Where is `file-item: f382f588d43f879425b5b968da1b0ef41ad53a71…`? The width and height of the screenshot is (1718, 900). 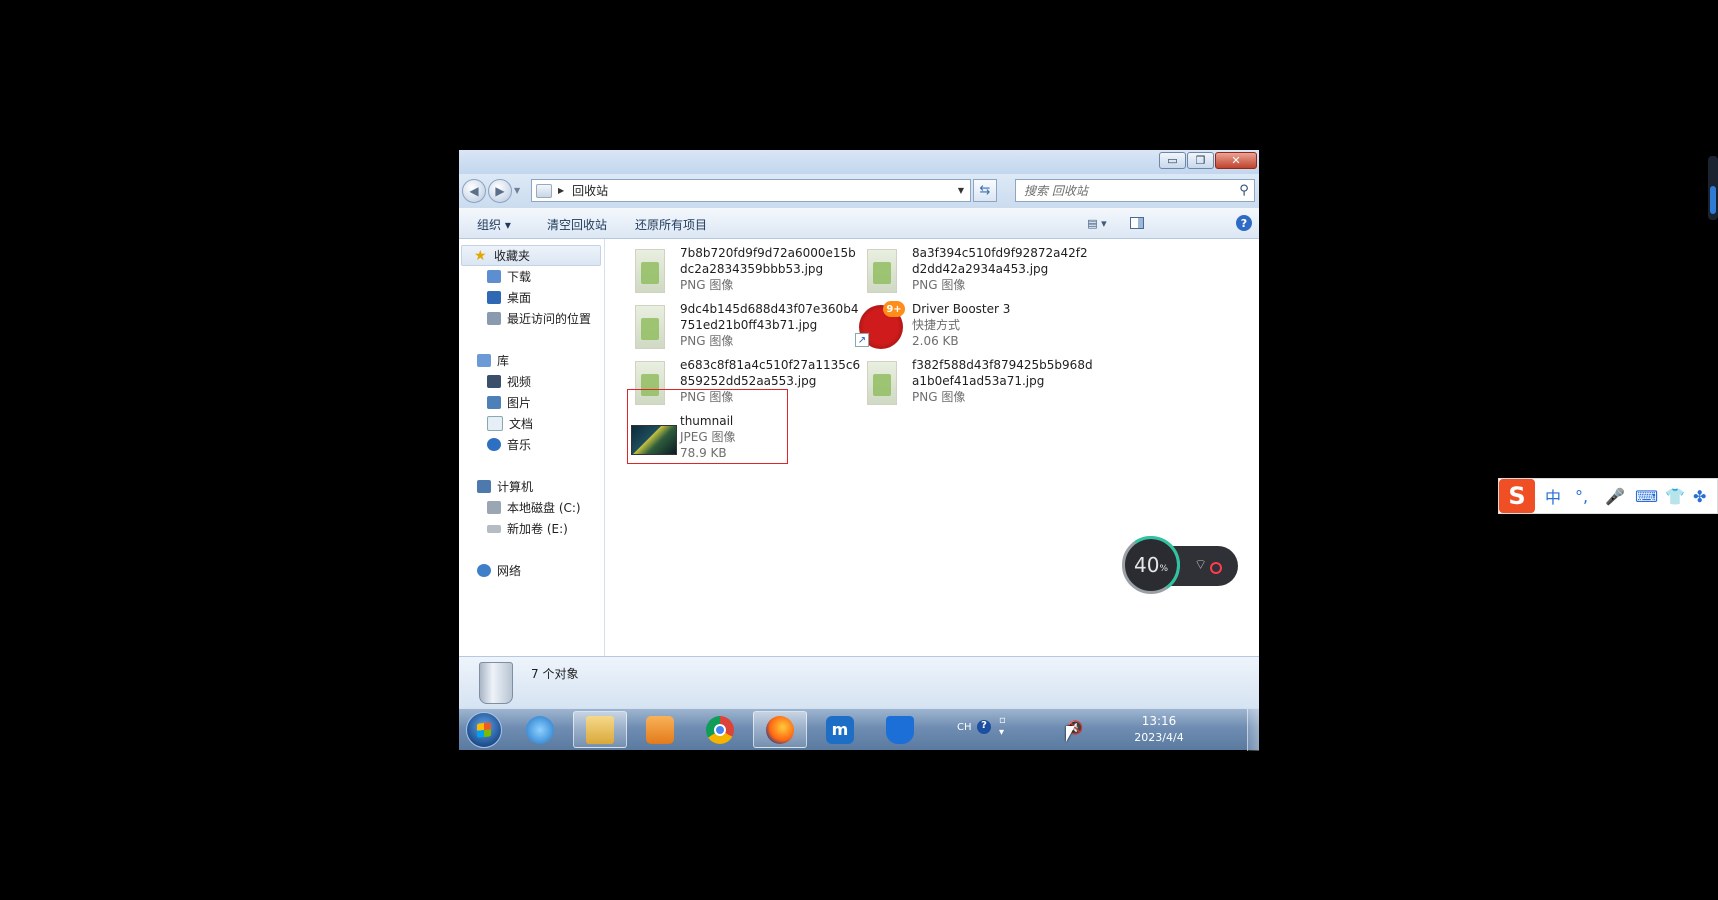 file-item: f382f588d43f879425b5b968da1b0ef41ad53a71… is located at coordinates (975, 385).